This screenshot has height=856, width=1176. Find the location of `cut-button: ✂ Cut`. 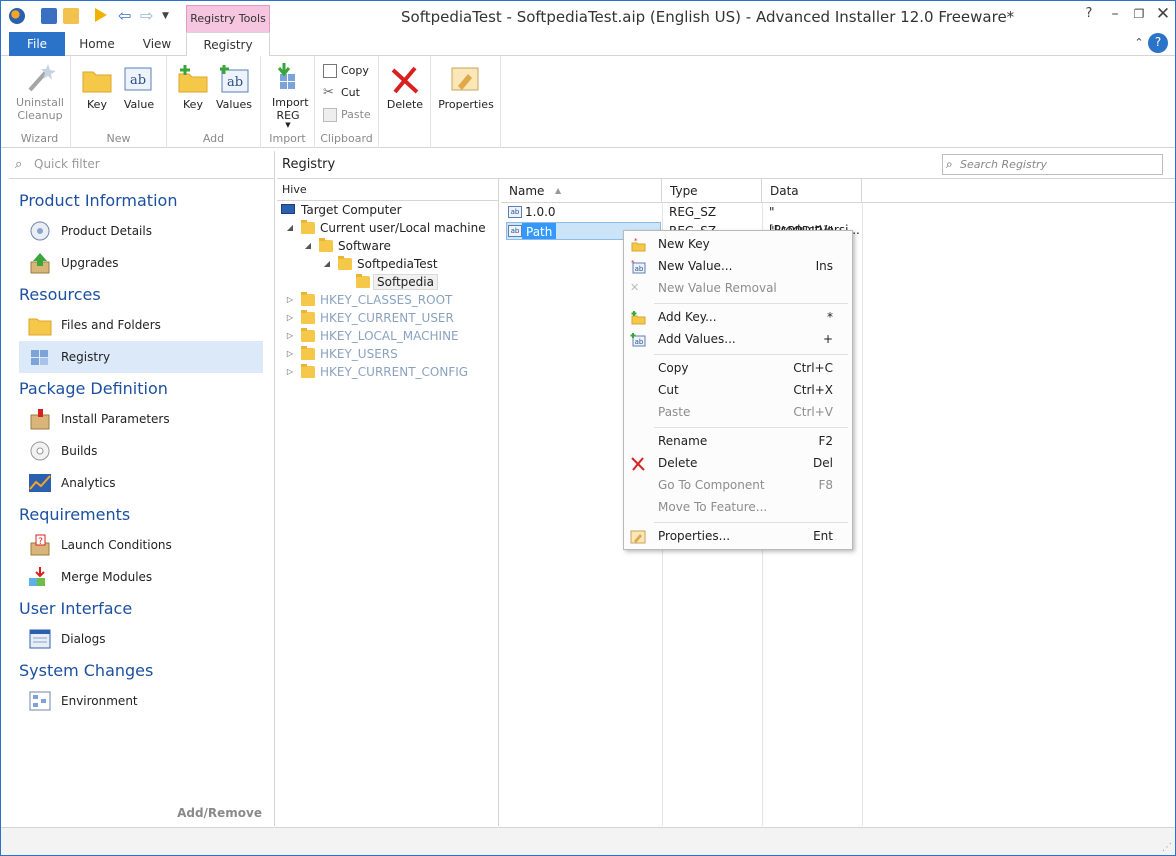

cut-button: ✂ Cut is located at coordinates (340, 93).